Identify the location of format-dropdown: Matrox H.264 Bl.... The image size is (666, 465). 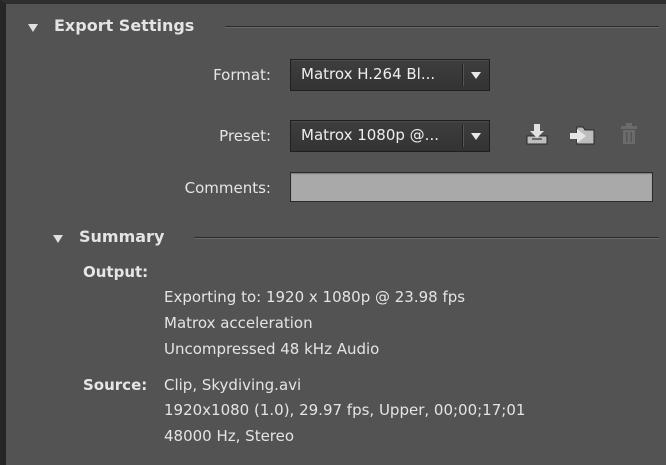
(390, 75).